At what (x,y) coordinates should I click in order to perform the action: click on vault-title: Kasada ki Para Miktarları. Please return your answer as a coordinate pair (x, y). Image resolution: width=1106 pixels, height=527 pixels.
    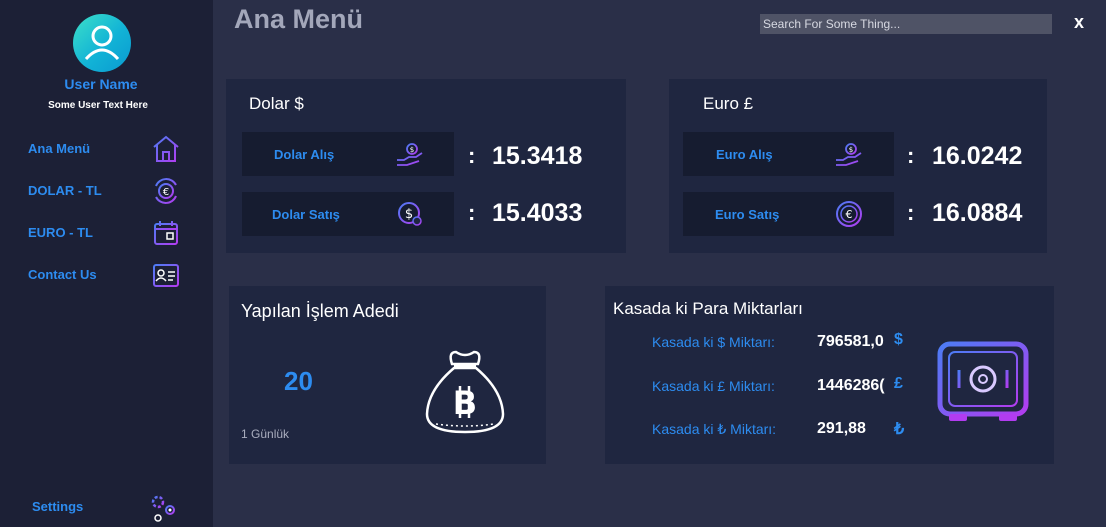
    Looking at the image, I should click on (708, 308).